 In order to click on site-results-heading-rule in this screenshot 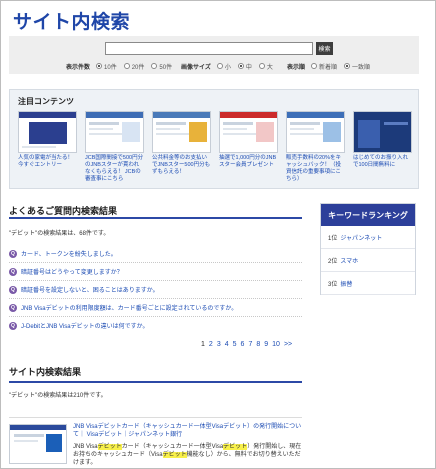, I will do `click(155, 382)`.